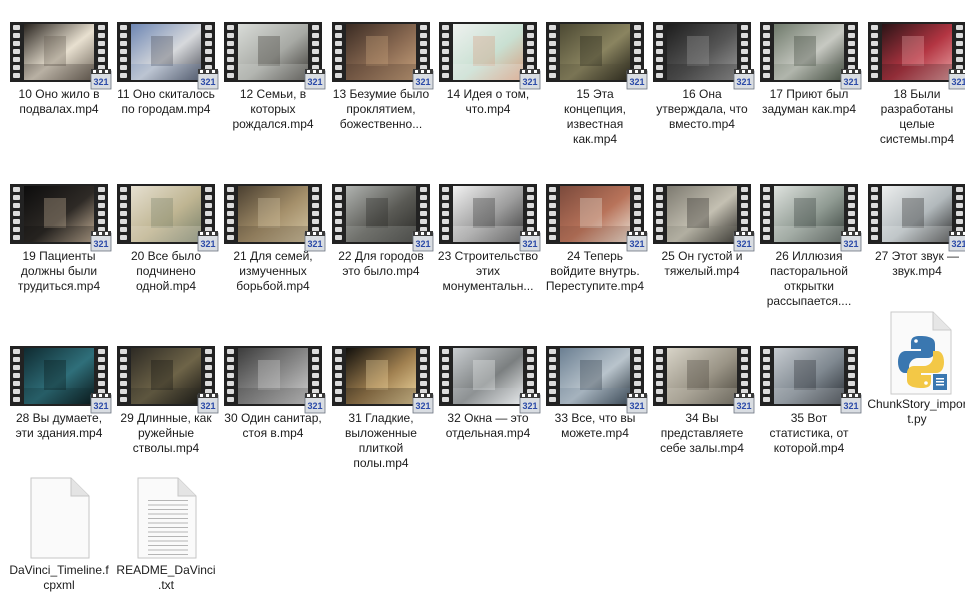  I want to click on file-item: 321 12 Семьи, в которых рождался.mp4, so click(274, 69).